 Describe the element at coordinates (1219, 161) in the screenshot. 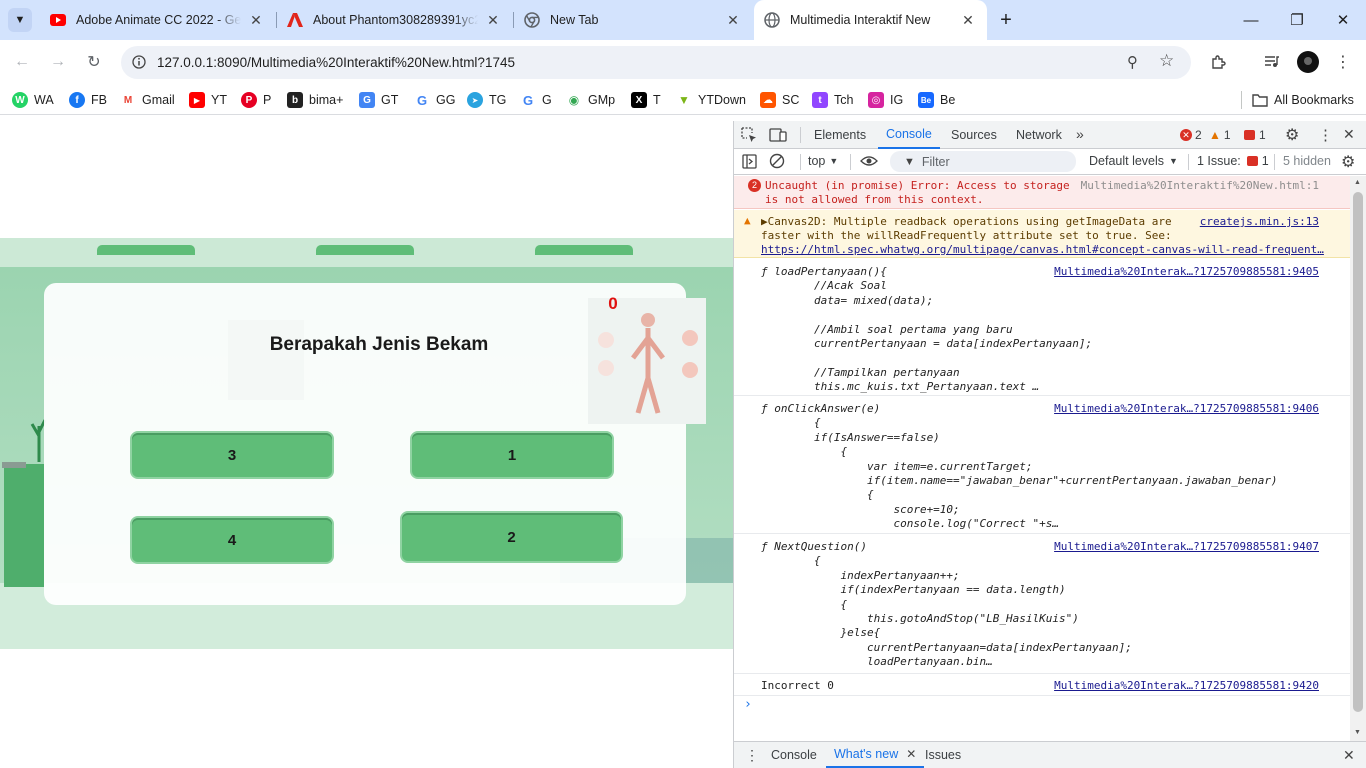

I see `issues-label: 1 Issue:` at that location.